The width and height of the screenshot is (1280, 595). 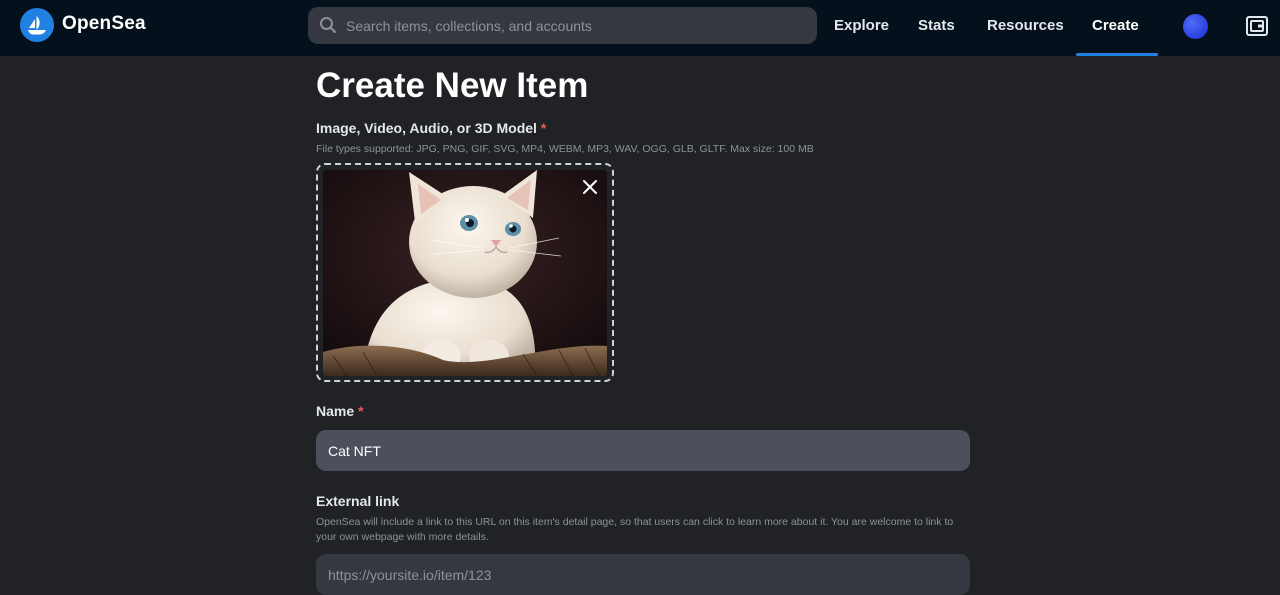 What do you see at coordinates (328, 25) in the screenshot?
I see `search-icon` at bounding box center [328, 25].